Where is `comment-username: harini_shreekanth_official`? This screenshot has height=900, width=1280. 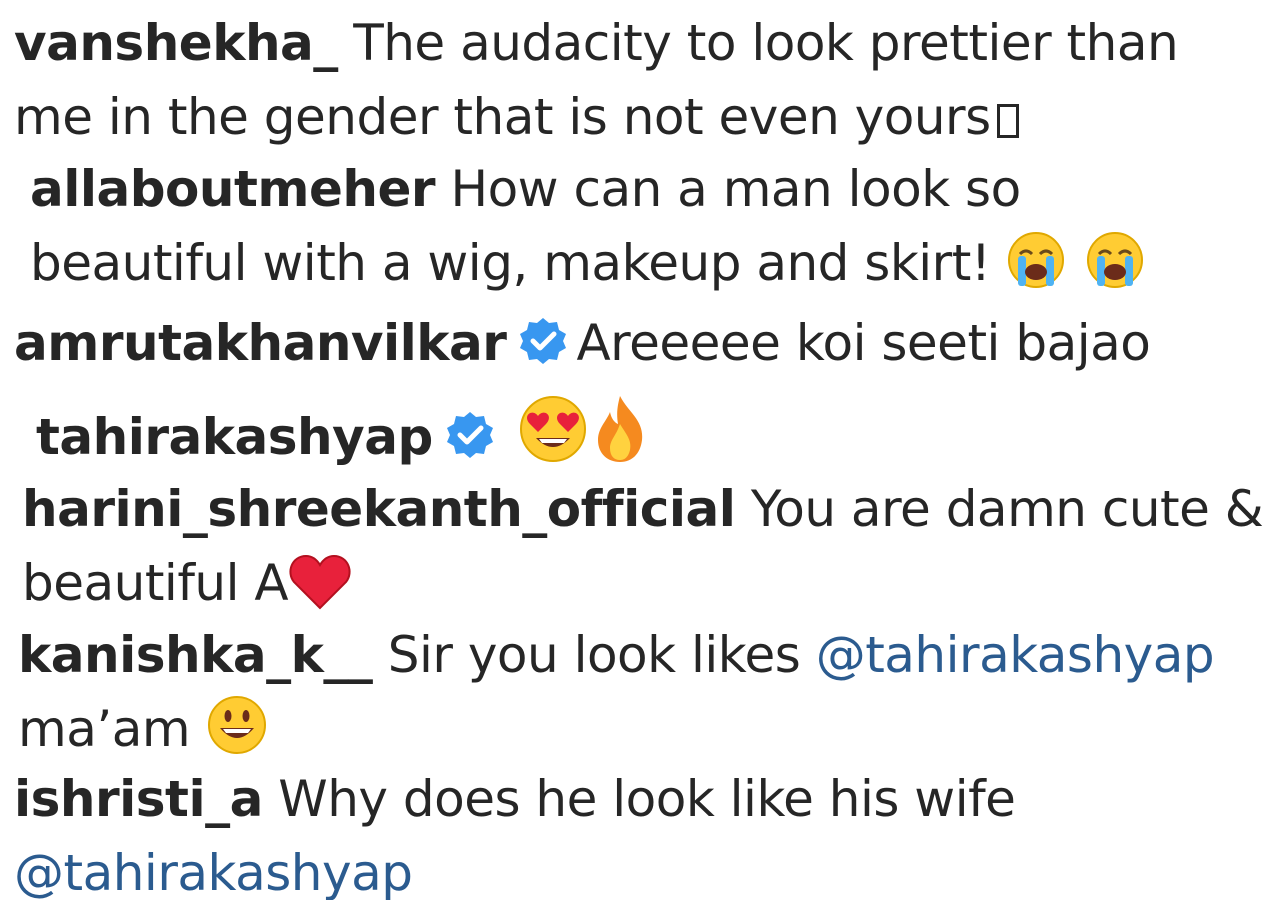
comment-username: harini_shreekanth_official is located at coordinates (379, 509).